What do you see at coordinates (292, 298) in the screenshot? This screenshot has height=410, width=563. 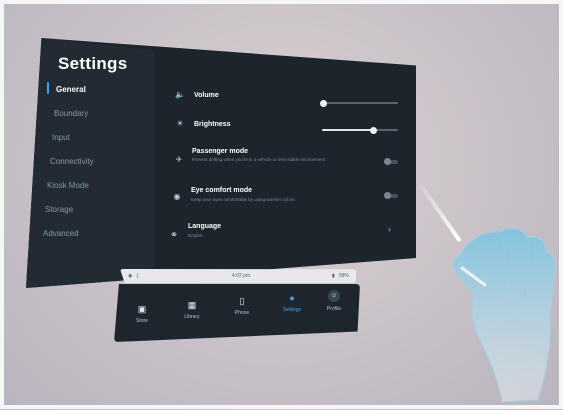 I see `gear-icon: ●` at bounding box center [292, 298].